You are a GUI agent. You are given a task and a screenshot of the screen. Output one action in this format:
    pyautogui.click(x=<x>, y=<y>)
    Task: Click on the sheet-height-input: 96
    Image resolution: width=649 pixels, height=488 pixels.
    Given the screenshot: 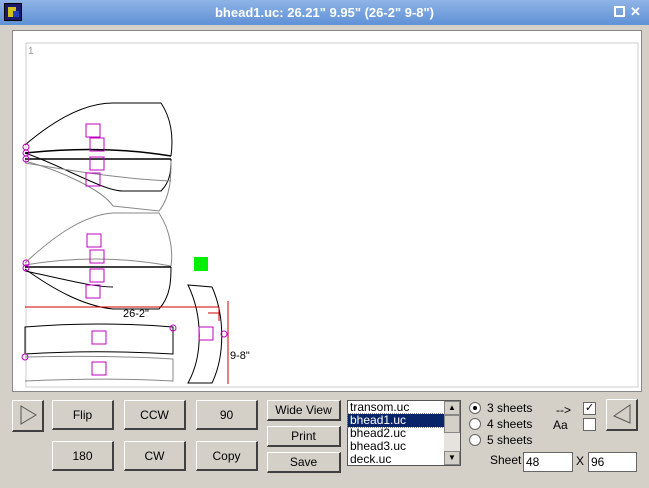 What is the action you would take?
    pyautogui.click(x=612, y=462)
    